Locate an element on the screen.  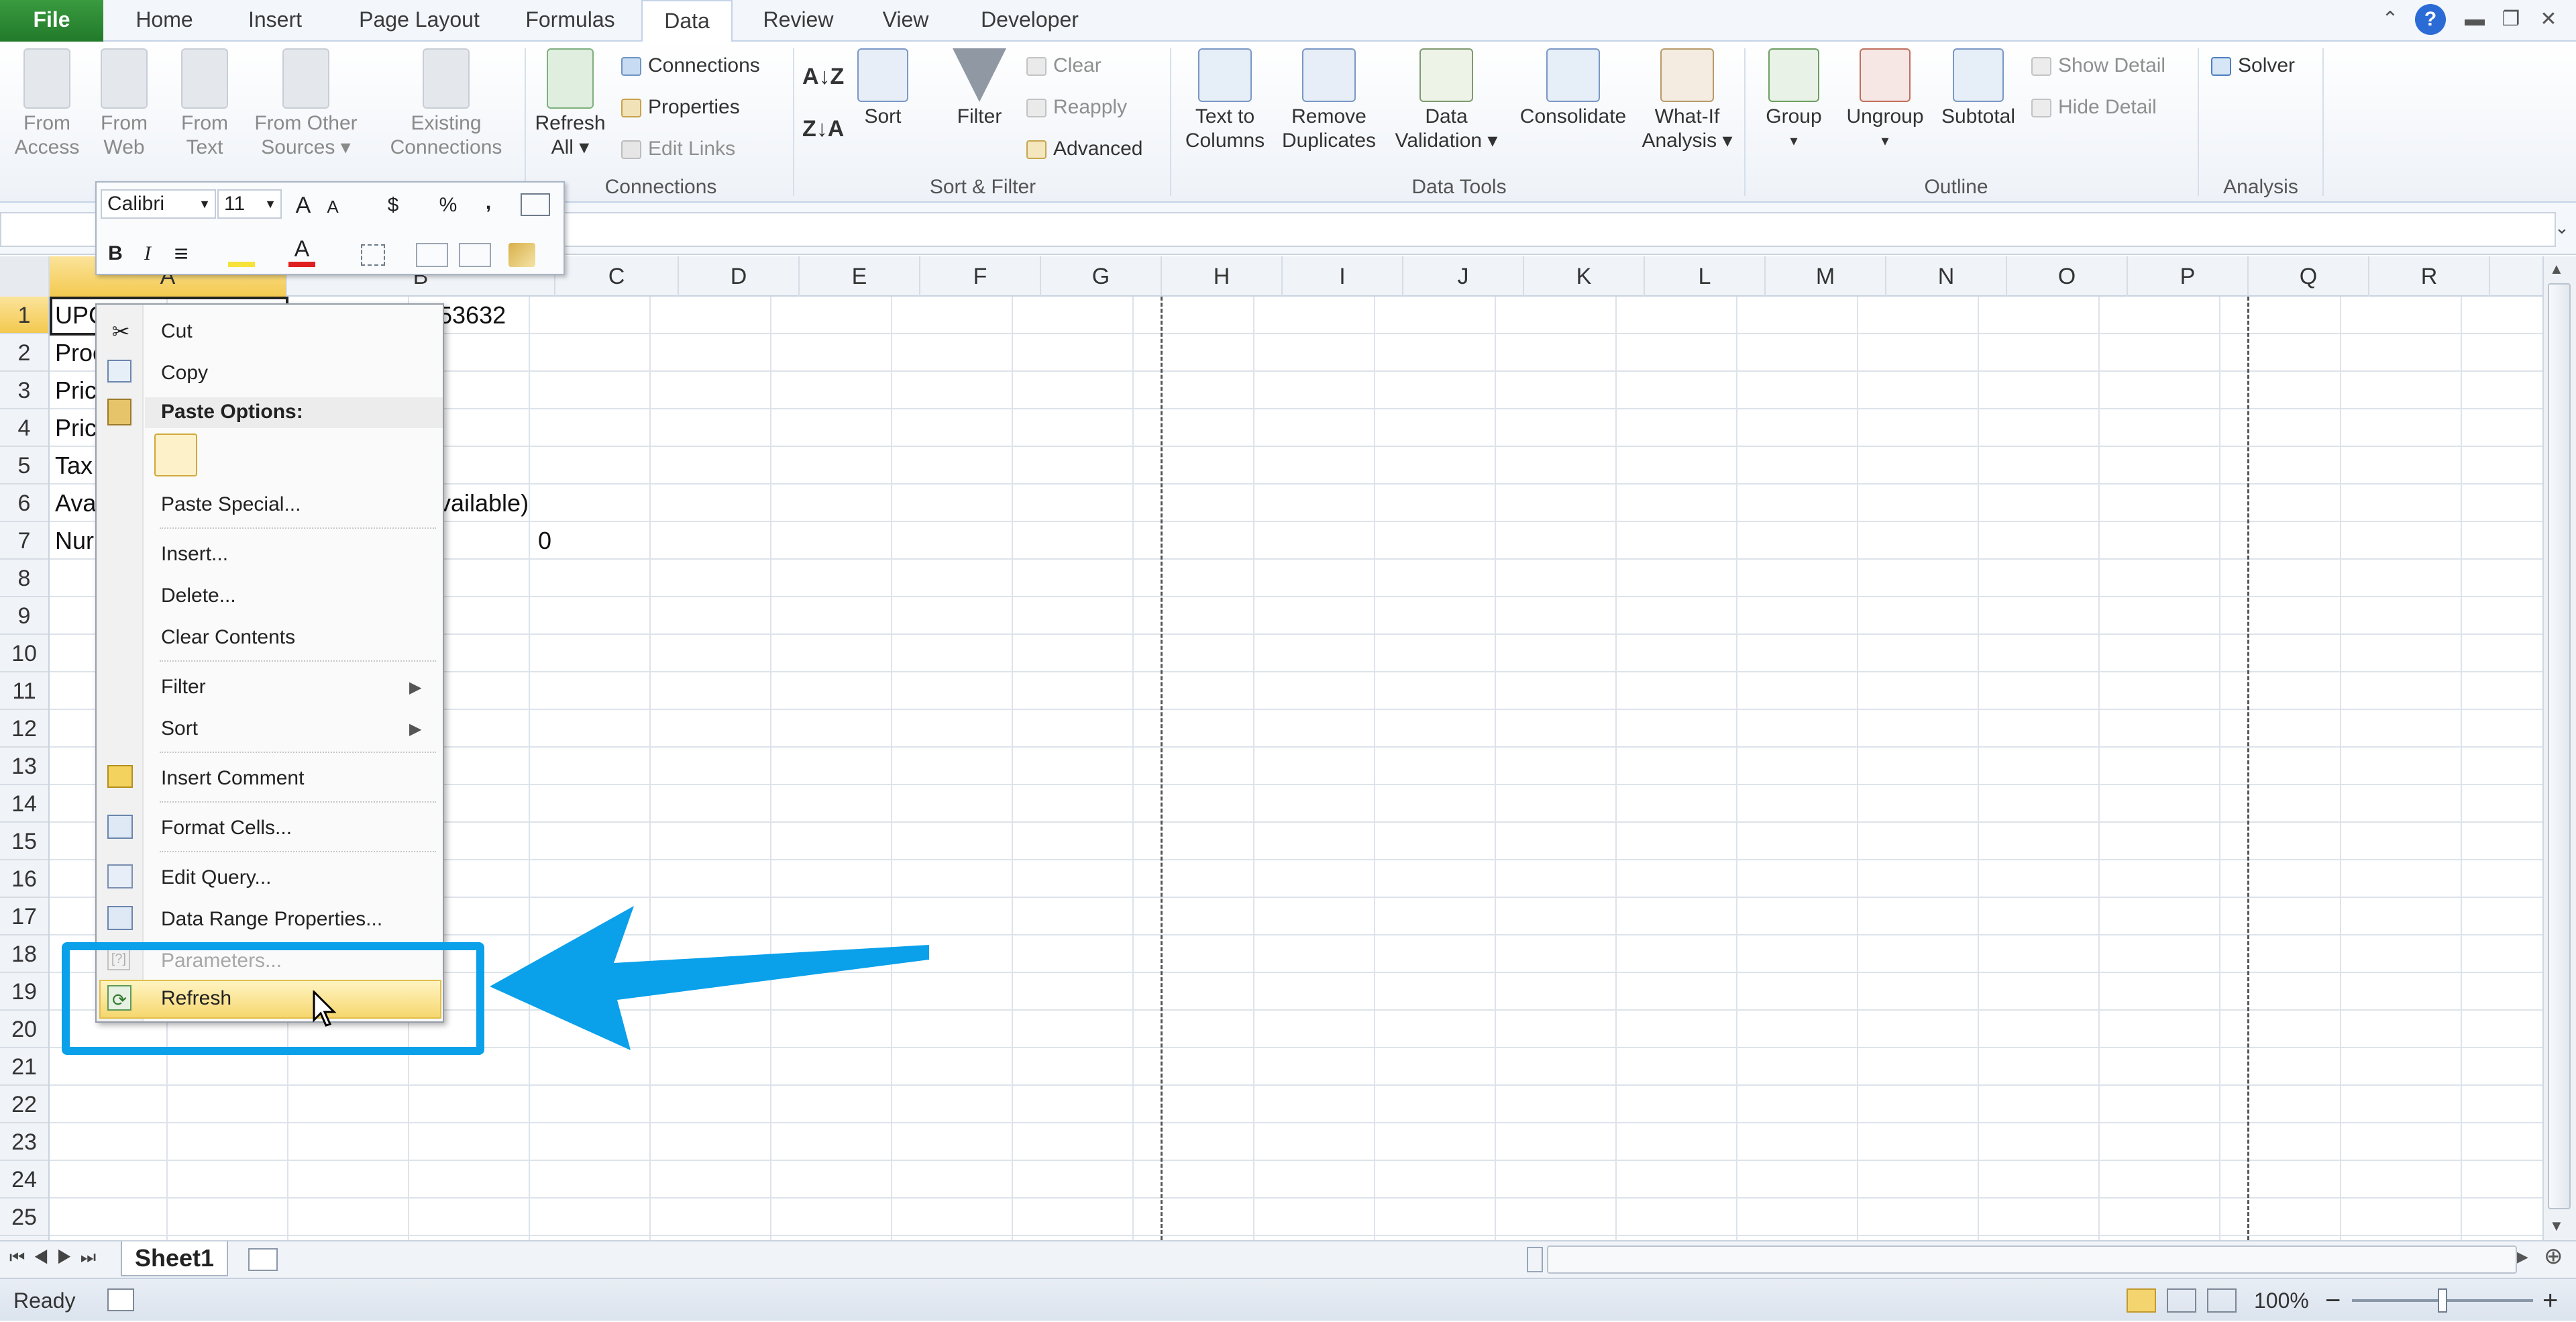
sort-z-a-button: Z↓A is located at coordinates (823, 129).